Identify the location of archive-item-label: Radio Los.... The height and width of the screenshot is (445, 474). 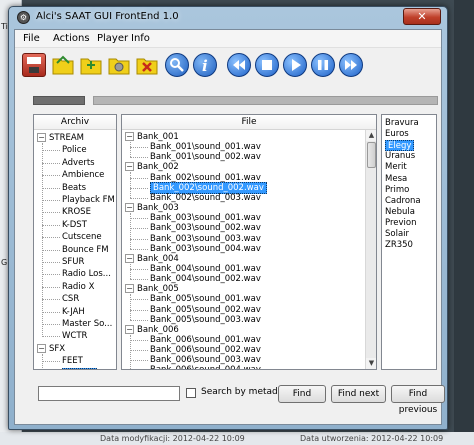
(86, 274).